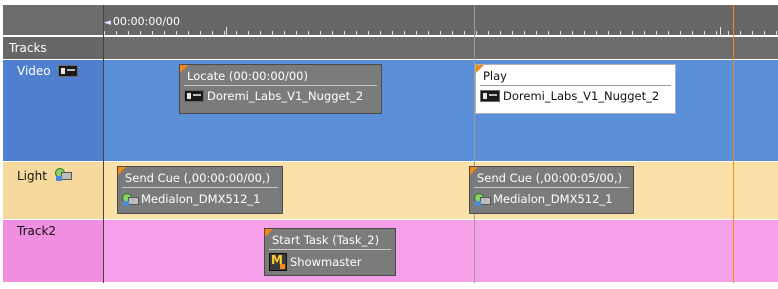 The height and width of the screenshot is (289, 778). Describe the element at coordinates (198, 178) in the screenshot. I see `cue-title: Send Cue (,00:00:00/00,)` at that location.